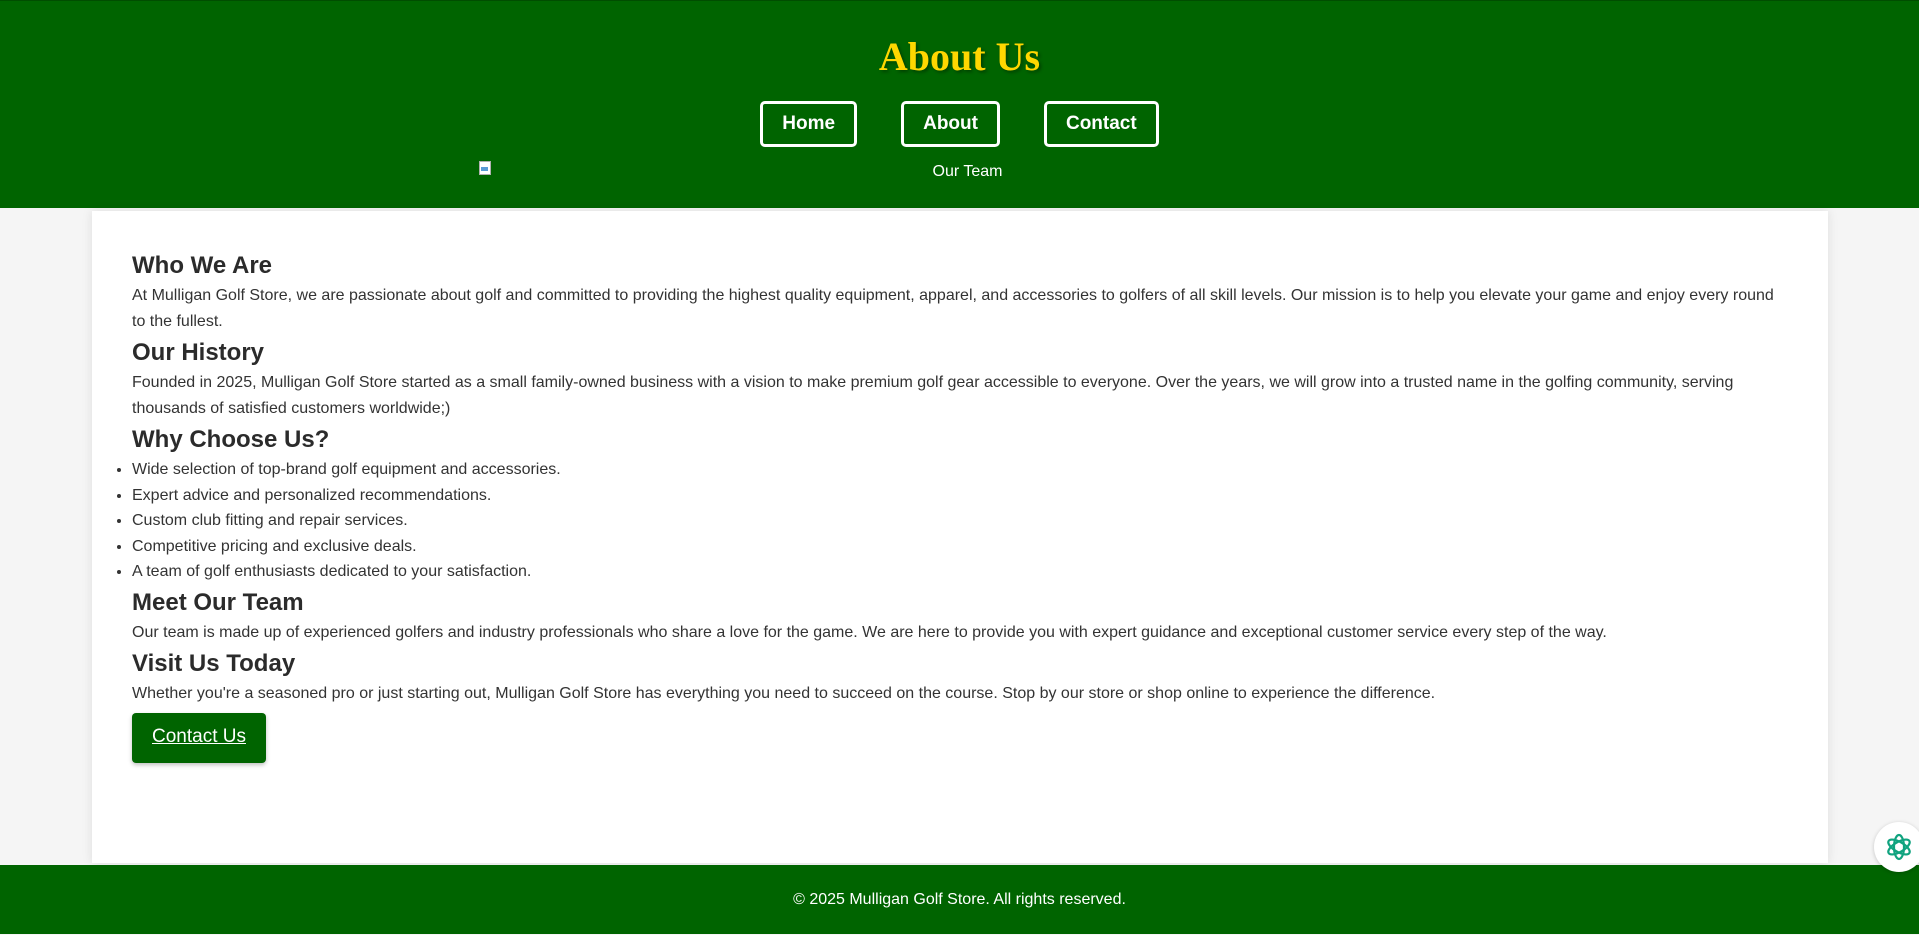 The width and height of the screenshot is (1919, 935). I want to click on assistant-button, so click(1896, 847).